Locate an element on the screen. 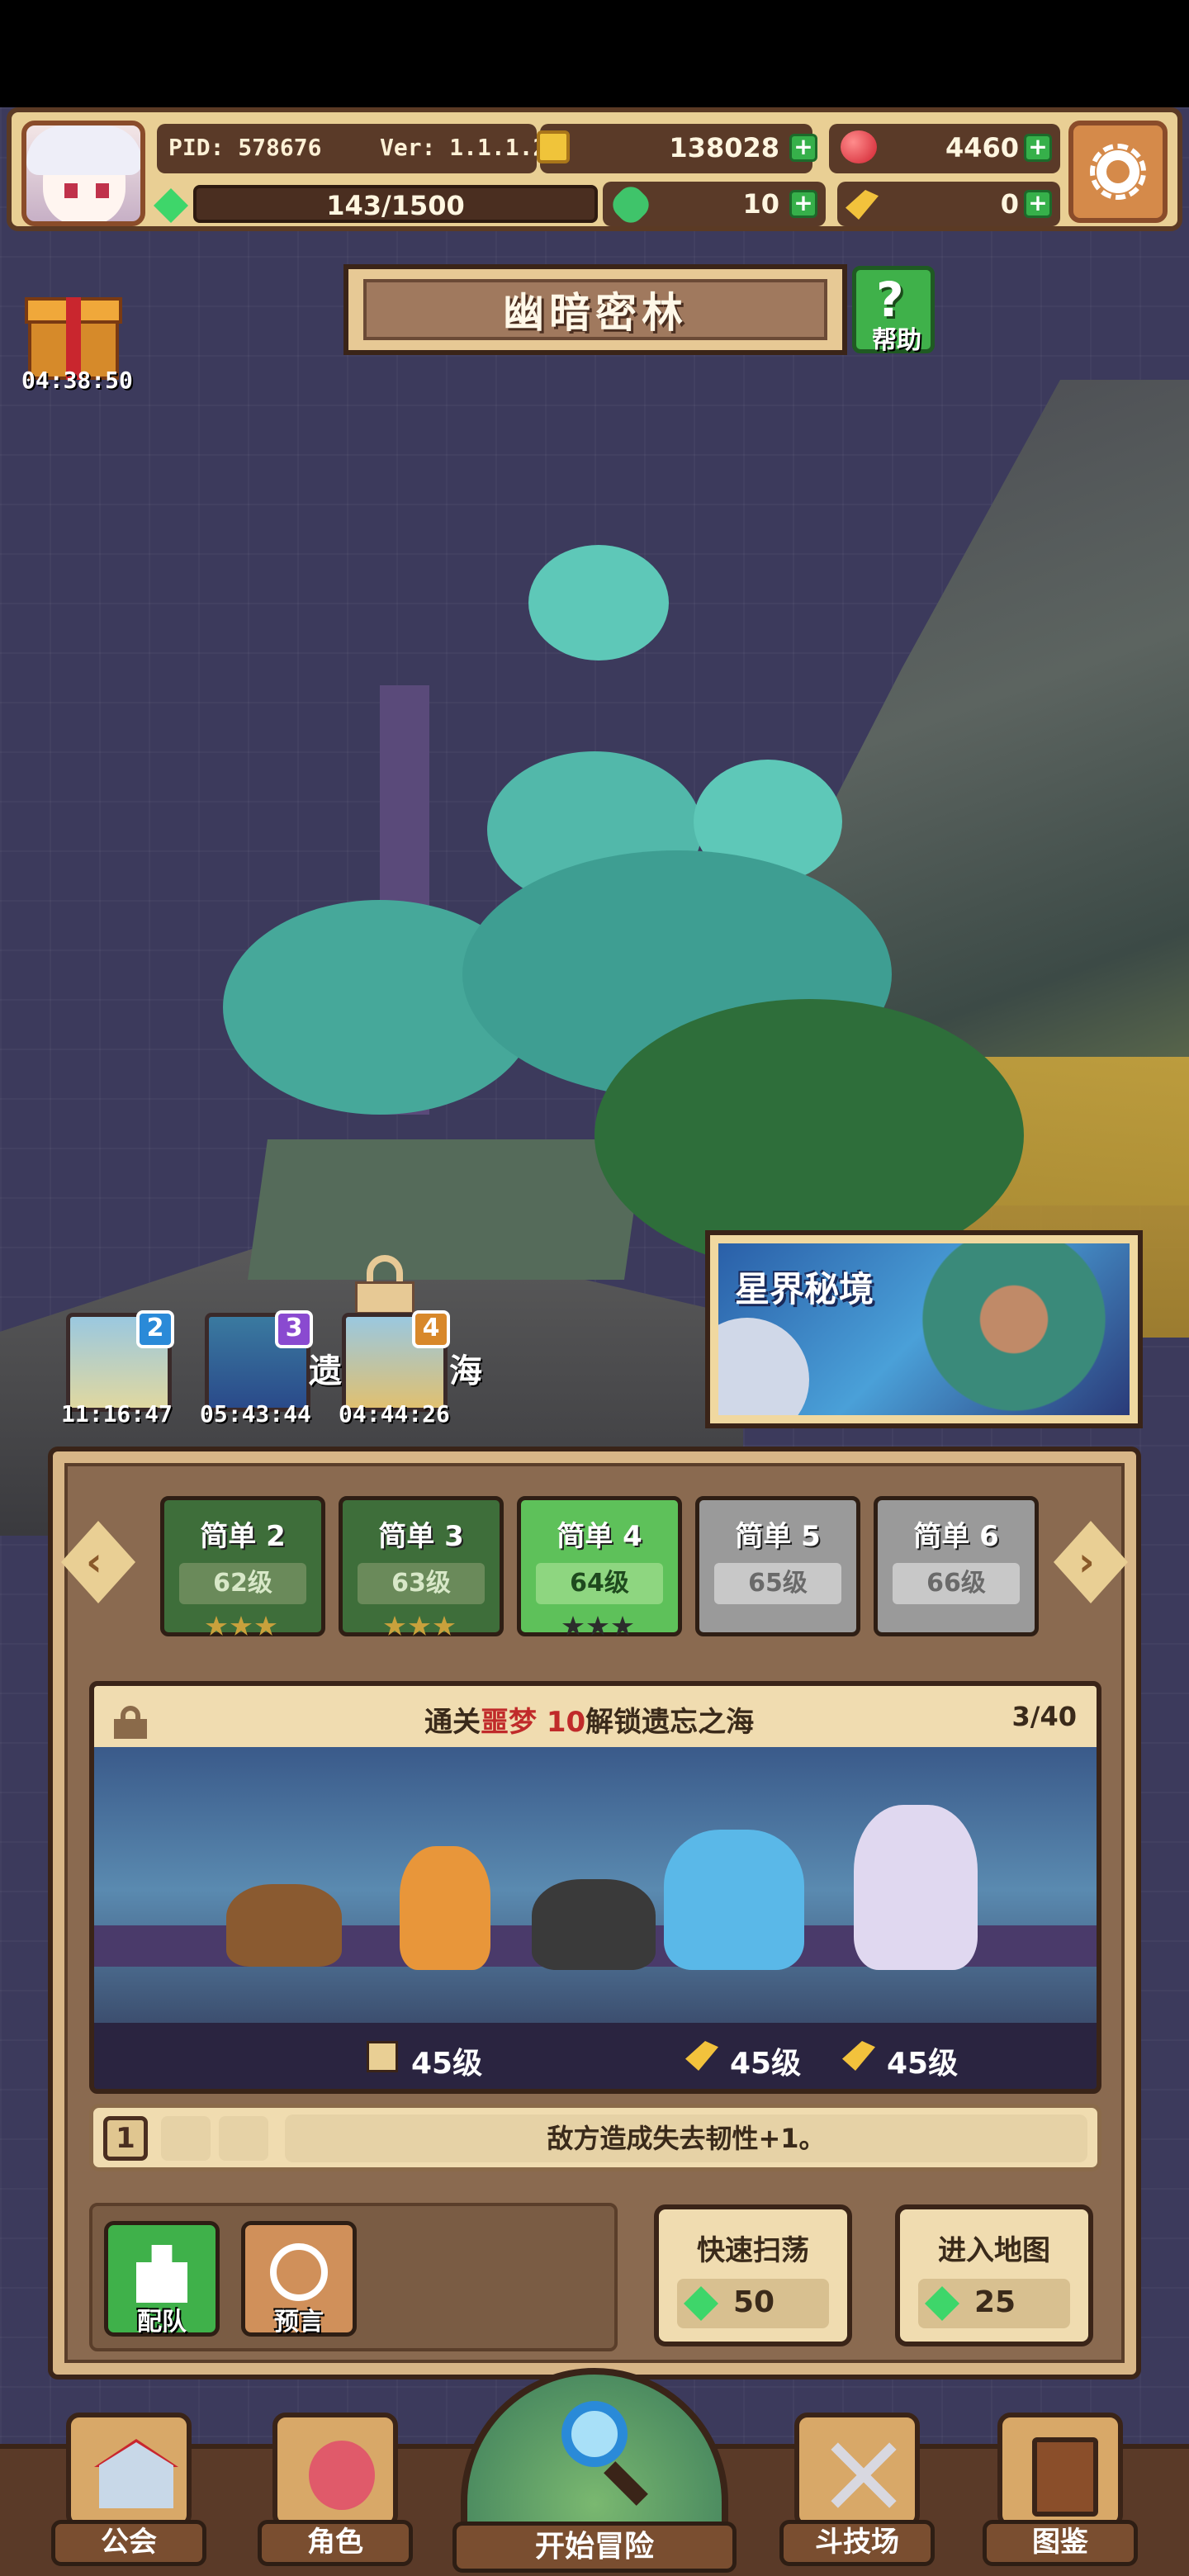 The image size is (1189, 2576). prophecy-label: 预言 is located at coordinates (299, 2322).